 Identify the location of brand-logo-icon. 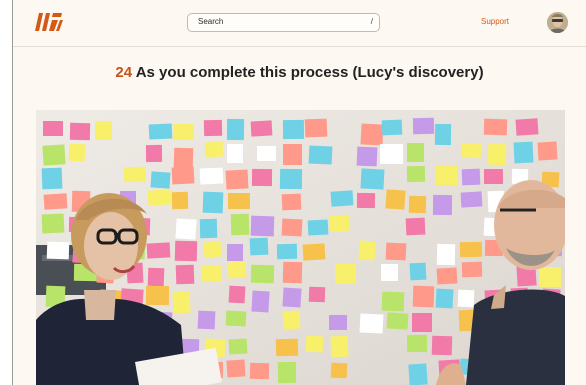
(49, 22).